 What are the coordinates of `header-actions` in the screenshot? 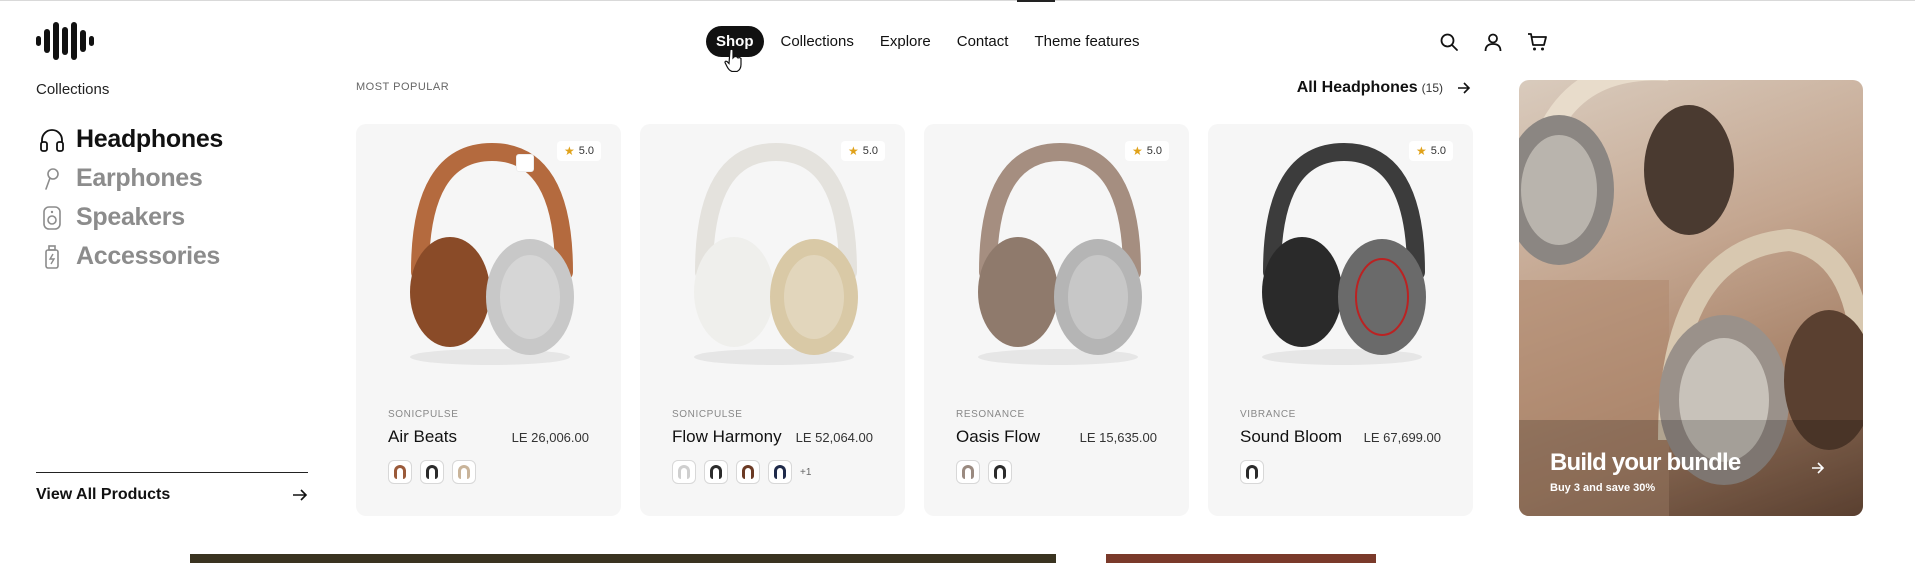 It's located at (1493, 42).